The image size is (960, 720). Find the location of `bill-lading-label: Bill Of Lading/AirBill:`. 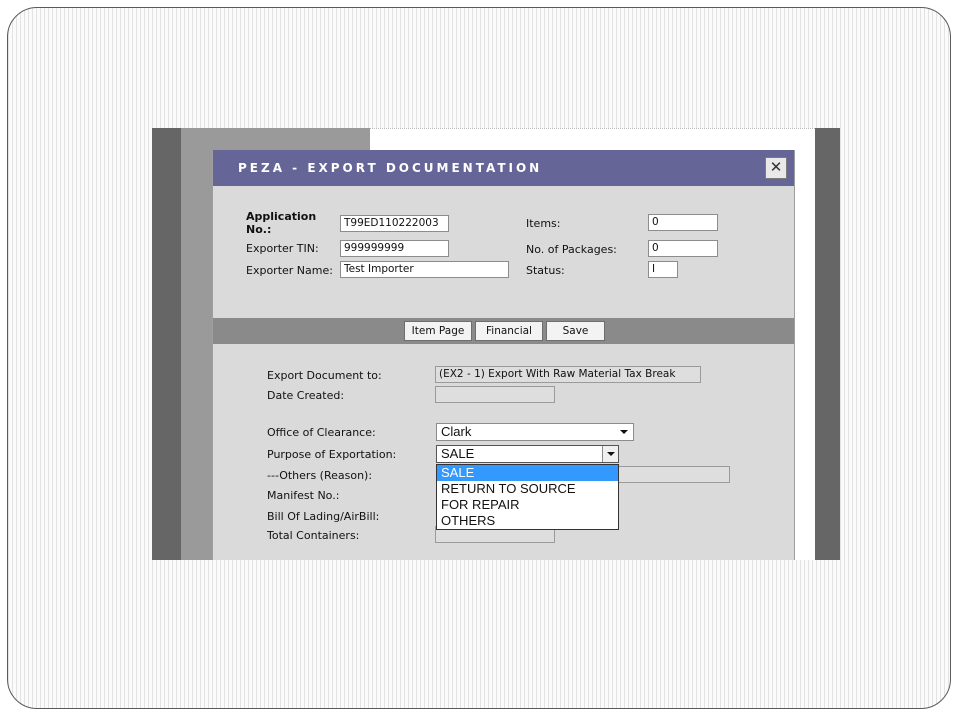

bill-lading-label: Bill Of Lading/AirBill: is located at coordinates (323, 516).